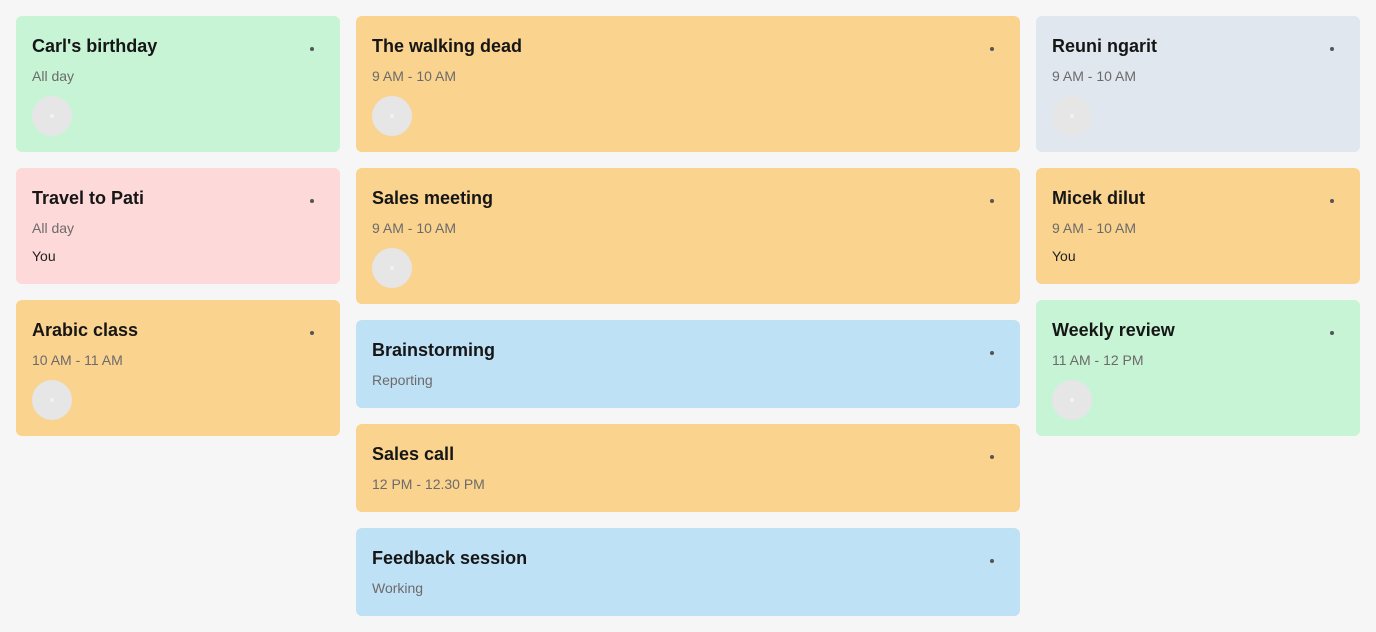 This screenshot has height=632, width=1376. I want to click on event-title: Travel to Pati, so click(88, 198).